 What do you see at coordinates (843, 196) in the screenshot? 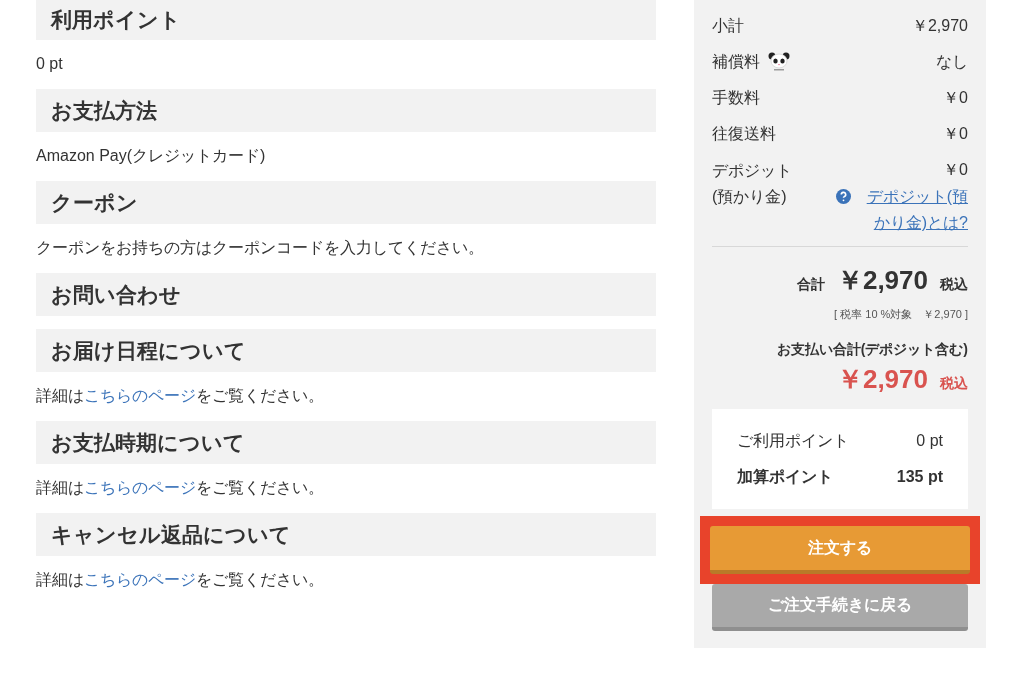
I see `help-icon` at bounding box center [843, 196].